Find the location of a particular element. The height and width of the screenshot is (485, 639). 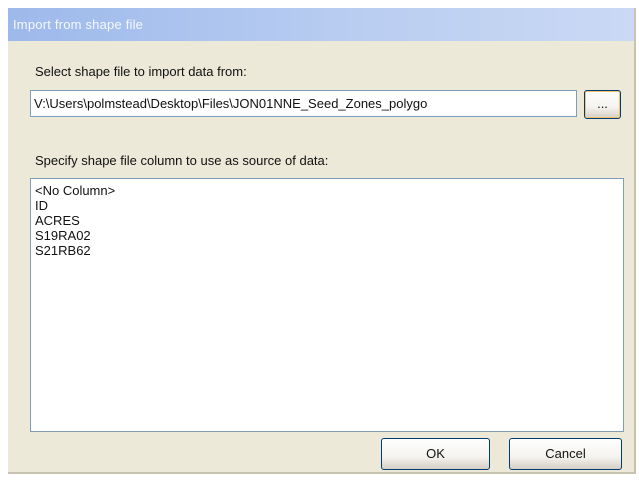

list-item-no-column: <No Column> is located at coordinates (329, 190).